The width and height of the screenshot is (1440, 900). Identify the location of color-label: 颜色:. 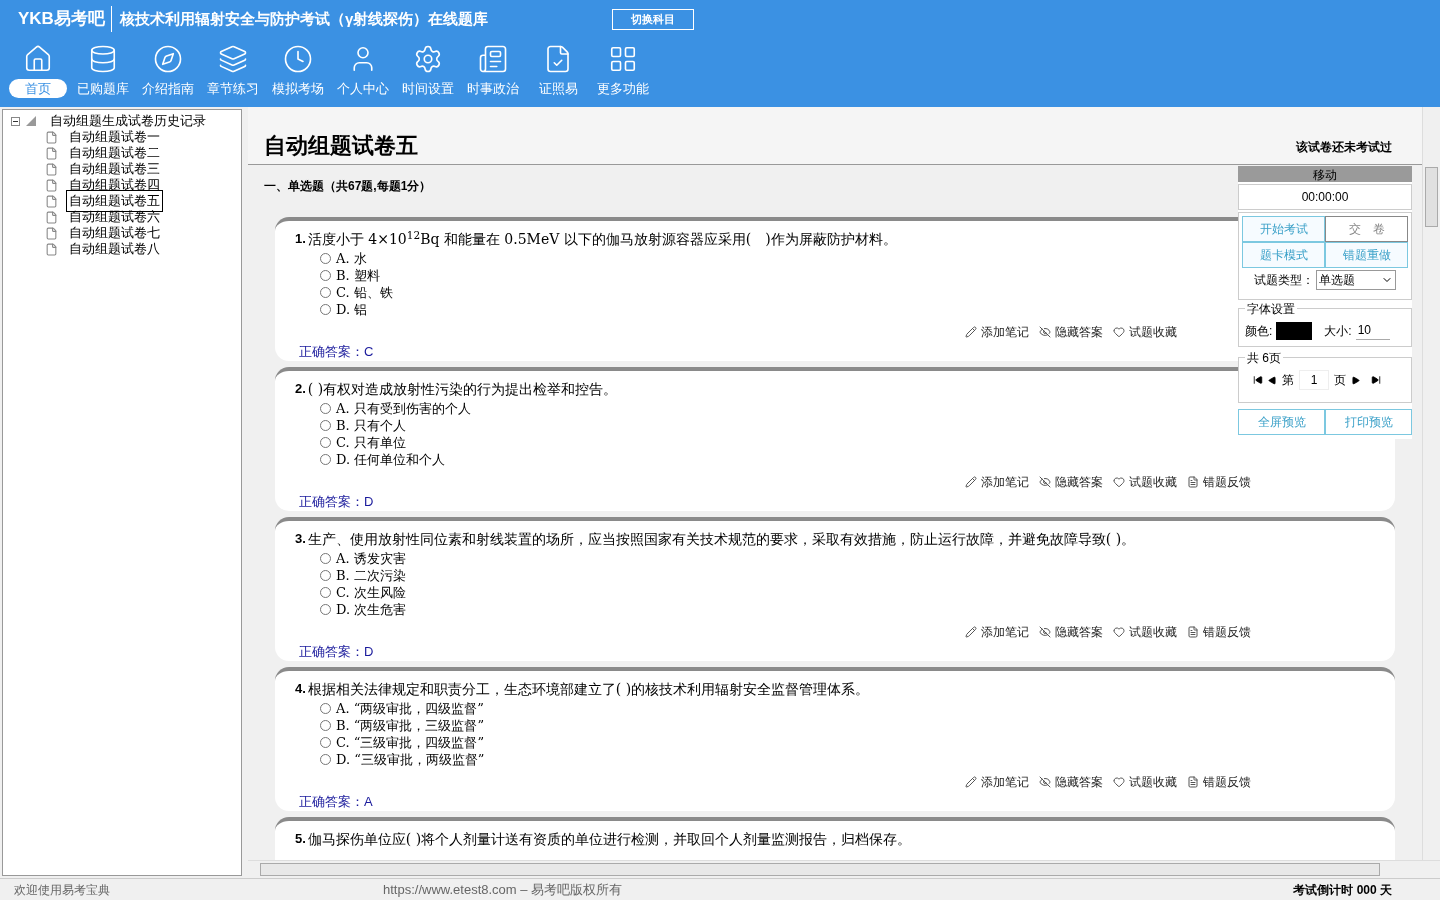
(1259, 331).